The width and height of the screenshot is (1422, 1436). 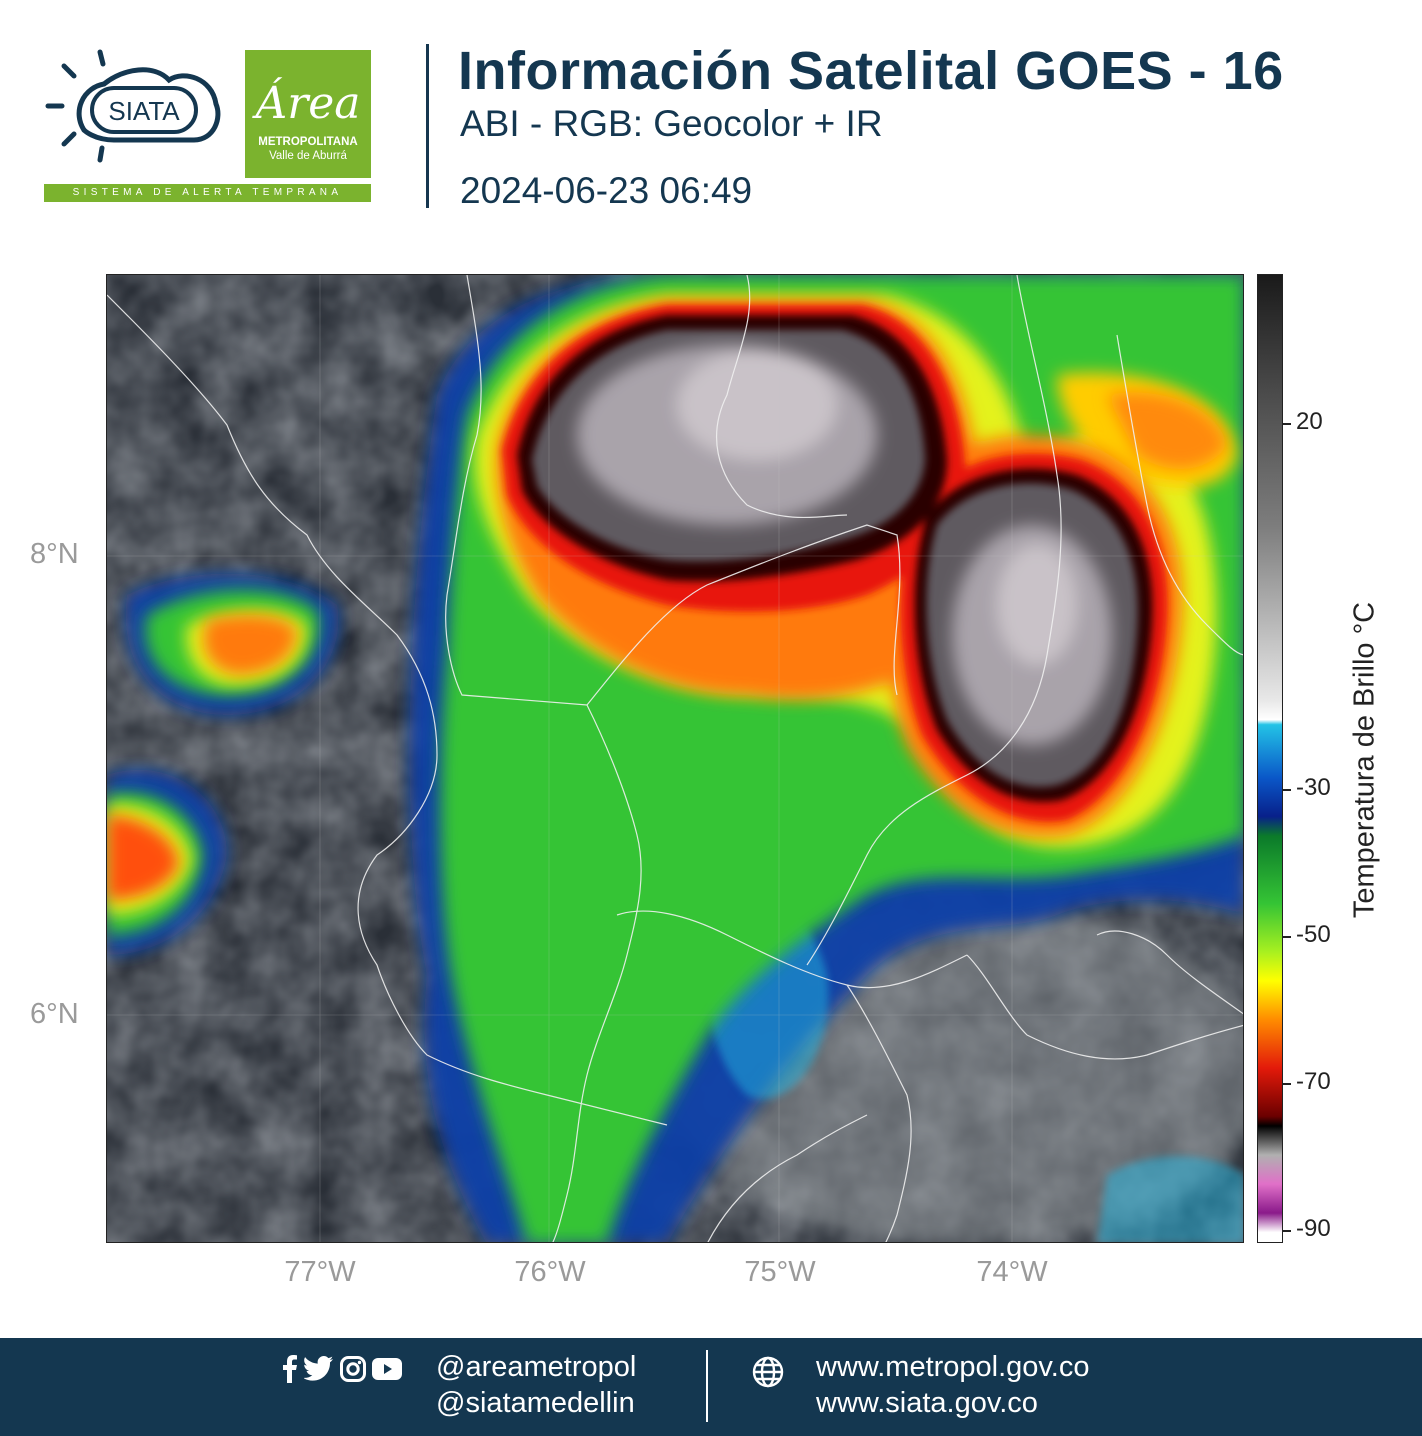 What do you see at coordinates (1270, 758) in the screenshot?
I see `colorbar` at bounding box center [1270, 758].